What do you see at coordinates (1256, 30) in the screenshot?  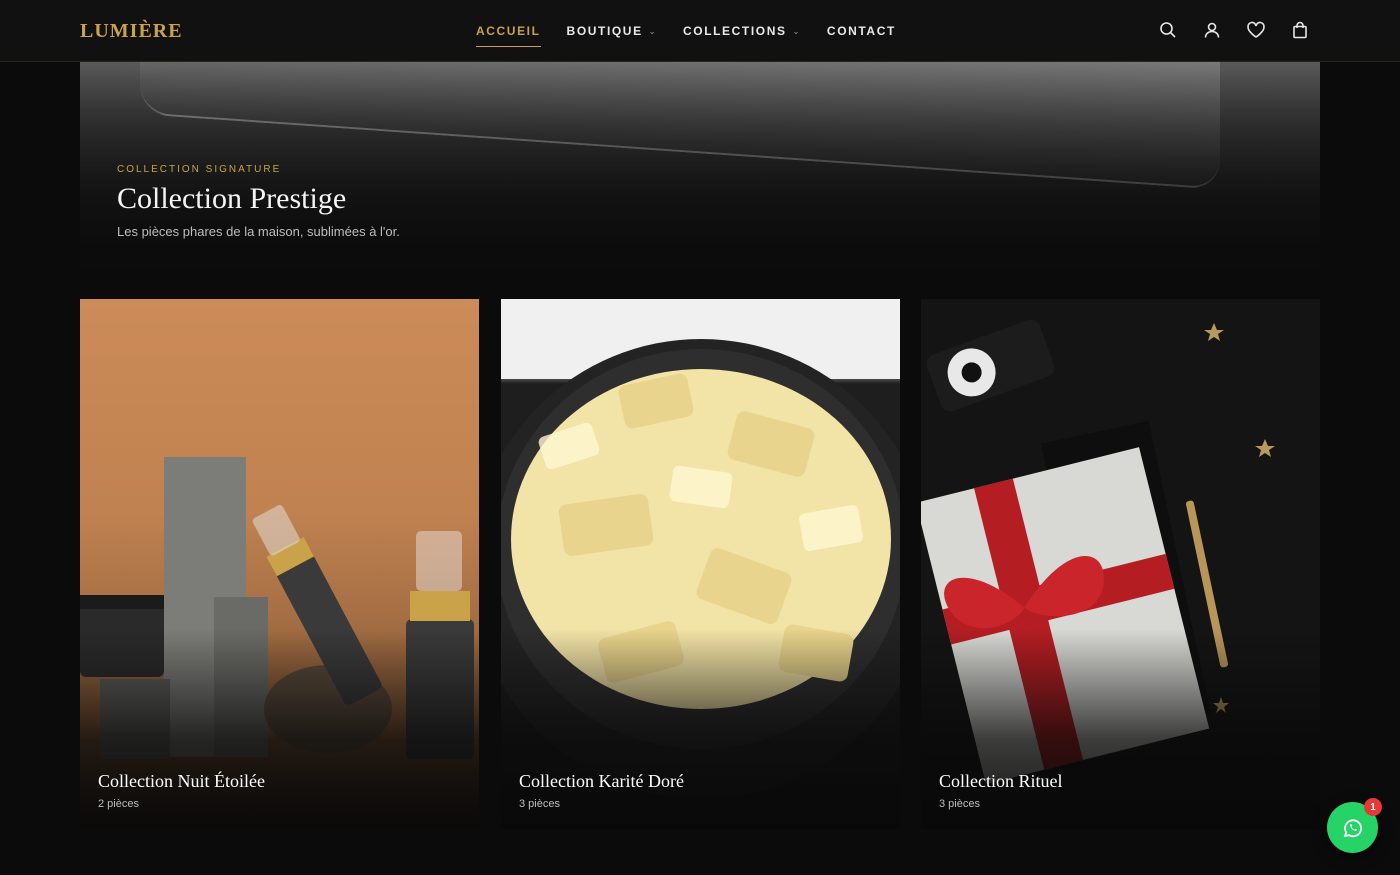 I see `heart-icon` at bounding box center [1256, 30].